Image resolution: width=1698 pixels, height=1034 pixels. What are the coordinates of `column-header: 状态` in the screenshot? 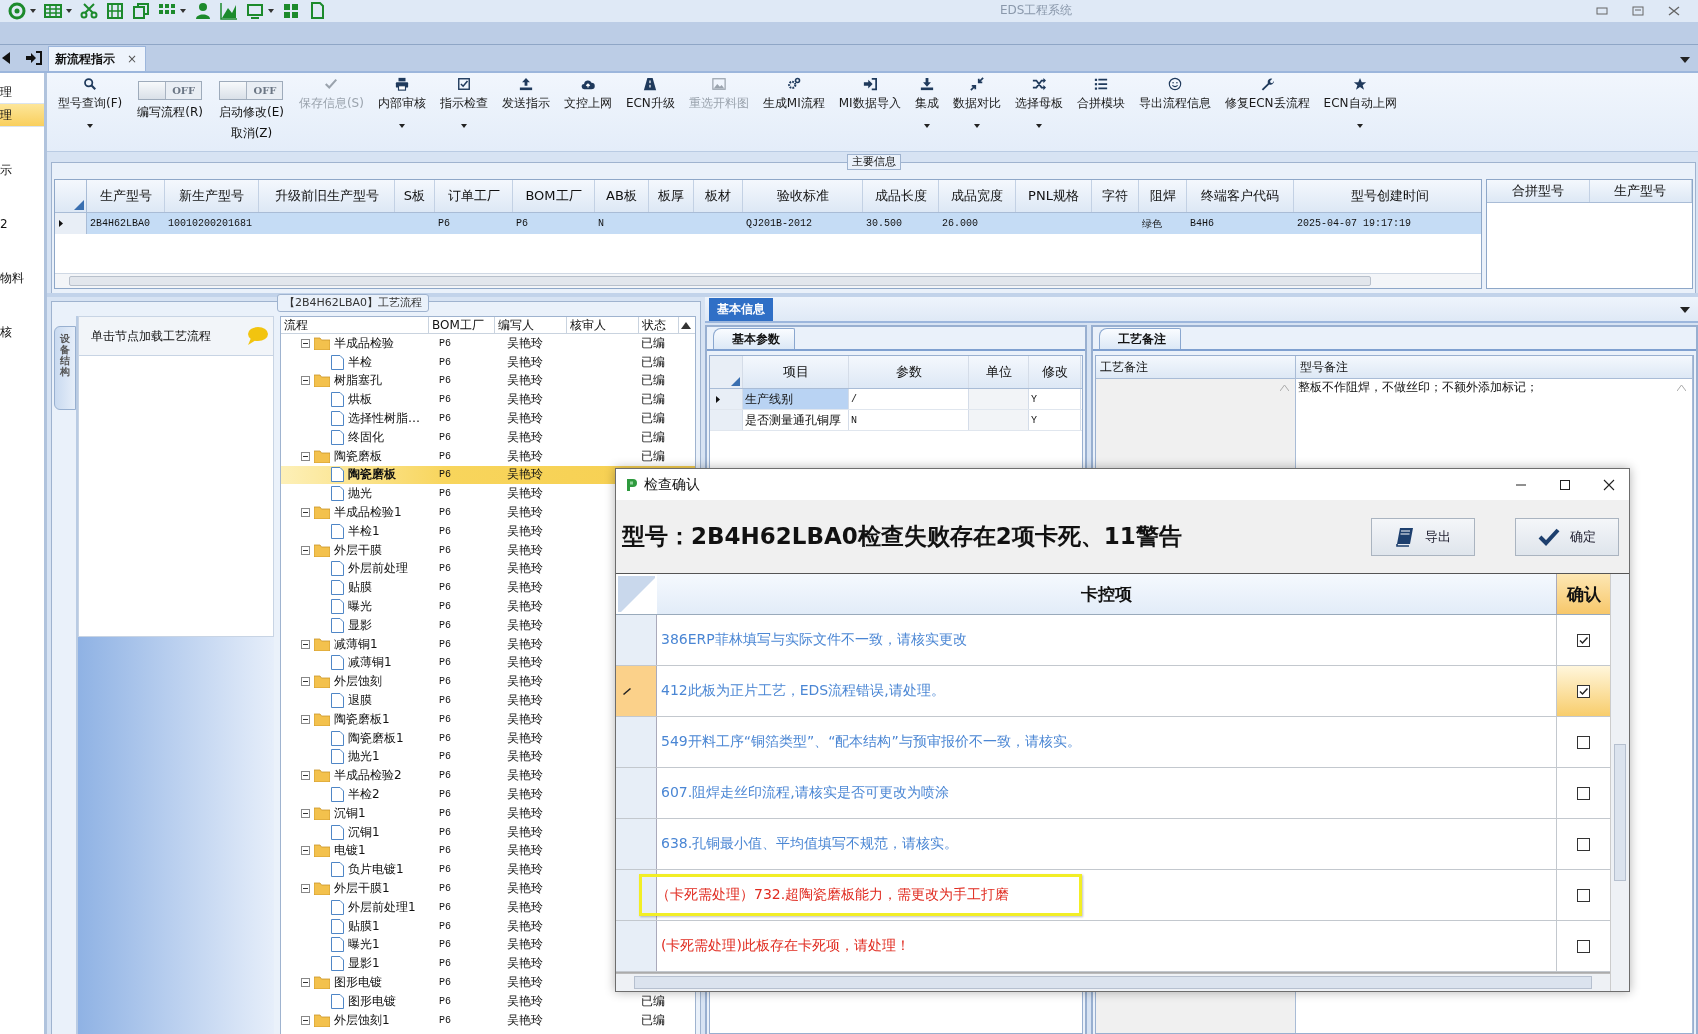 It's located at (659, 325).